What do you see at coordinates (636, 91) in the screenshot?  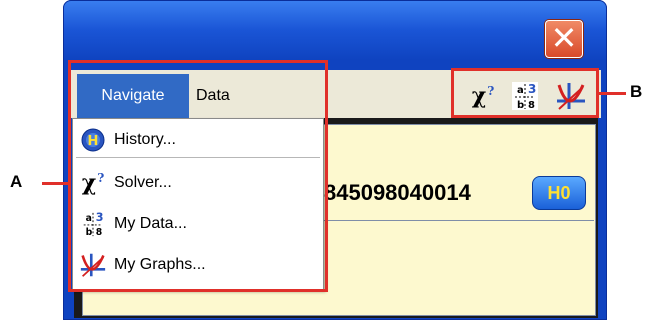 I see `callout-b-label: B` at bounding box center [636, 91].